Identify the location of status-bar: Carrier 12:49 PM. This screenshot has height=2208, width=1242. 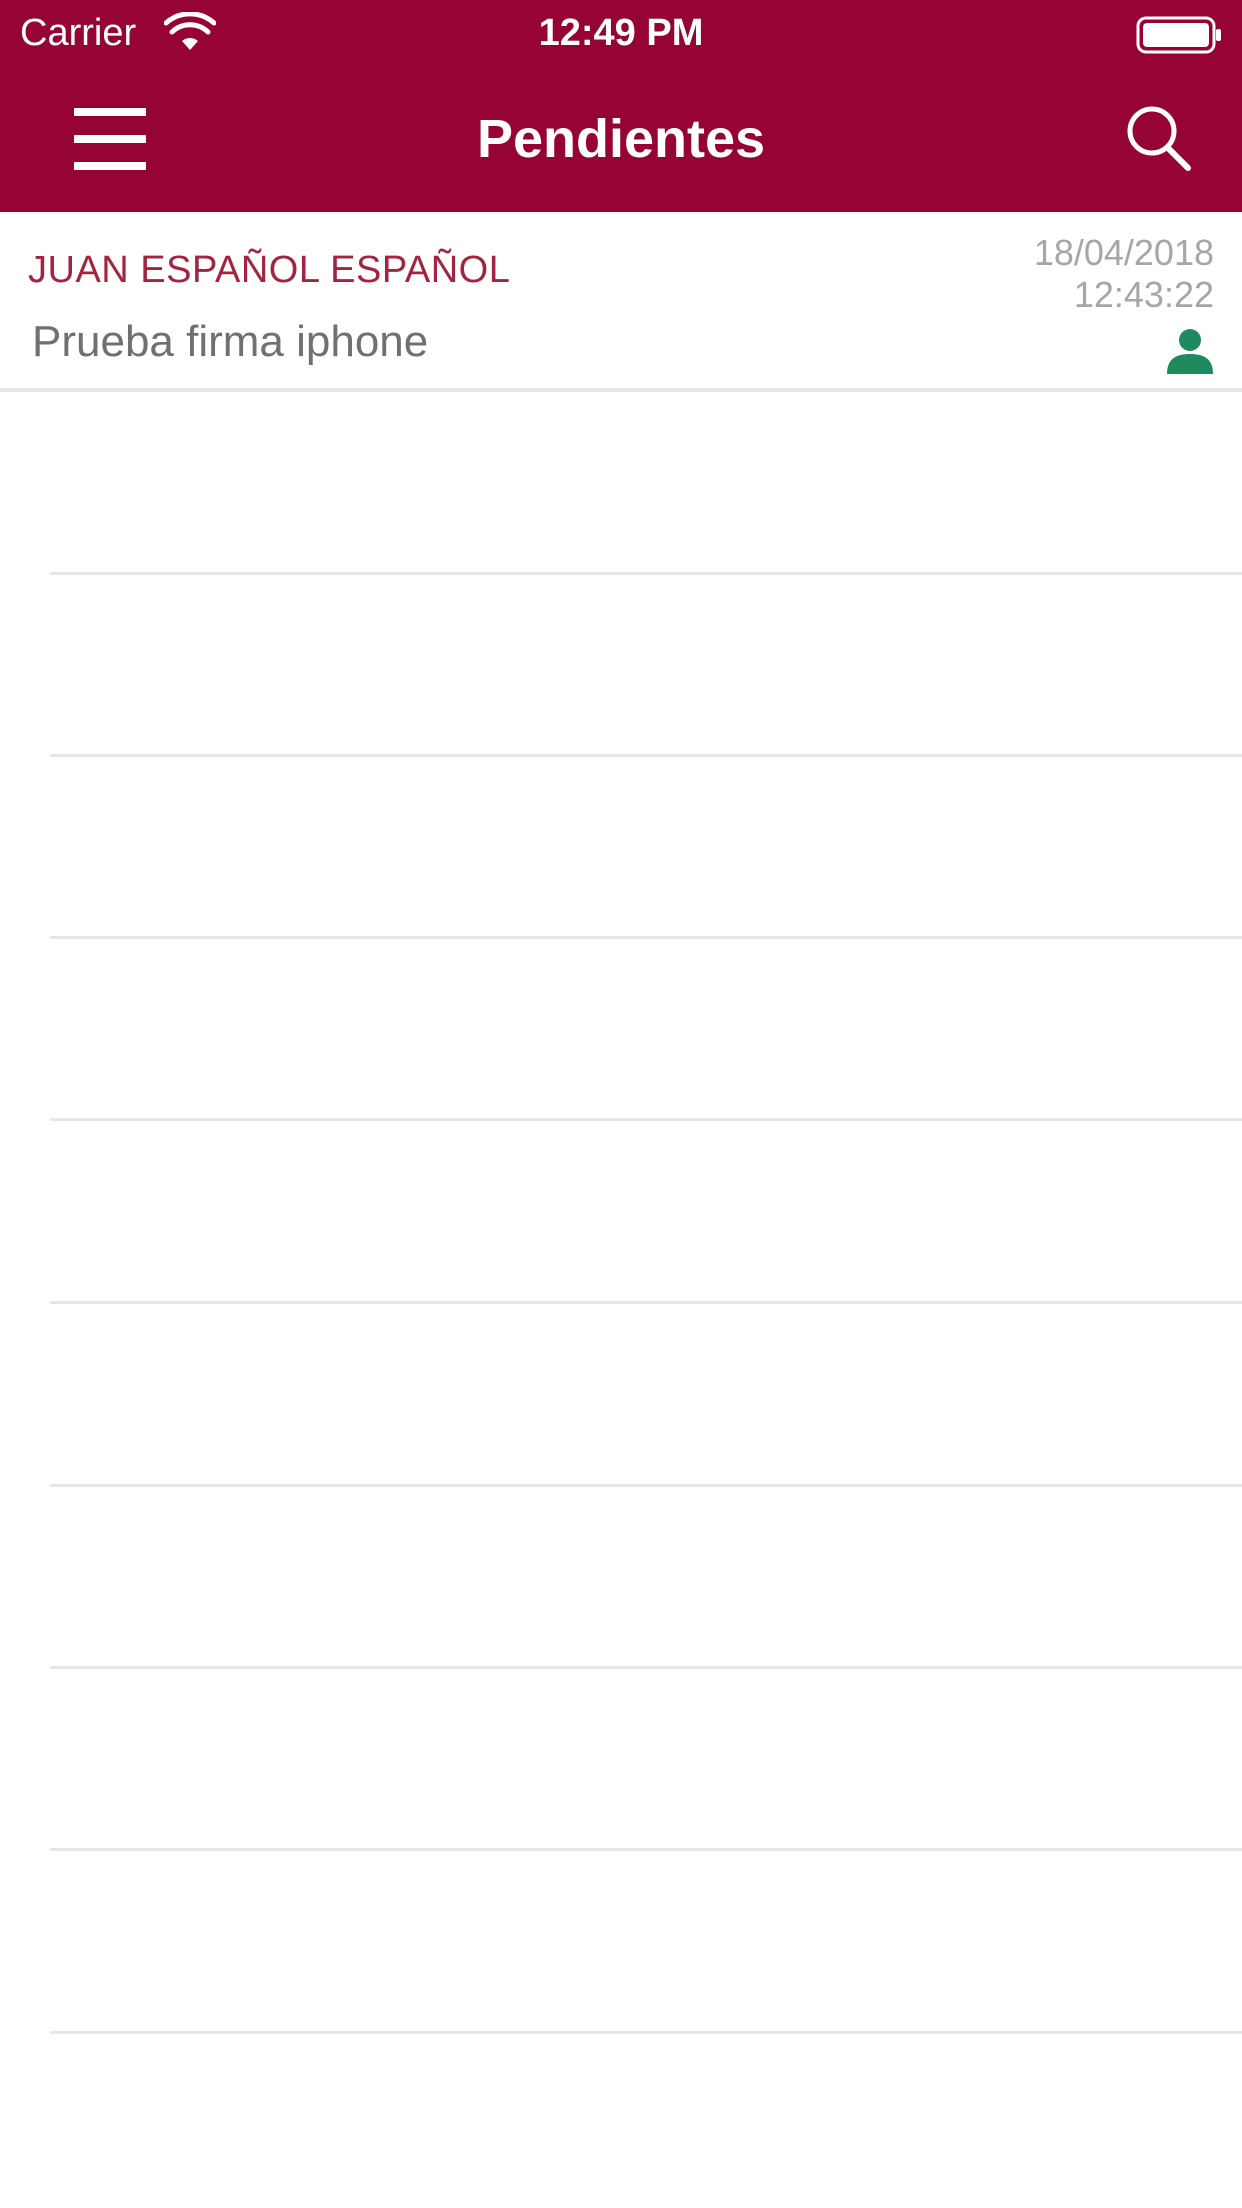
(621, 33).